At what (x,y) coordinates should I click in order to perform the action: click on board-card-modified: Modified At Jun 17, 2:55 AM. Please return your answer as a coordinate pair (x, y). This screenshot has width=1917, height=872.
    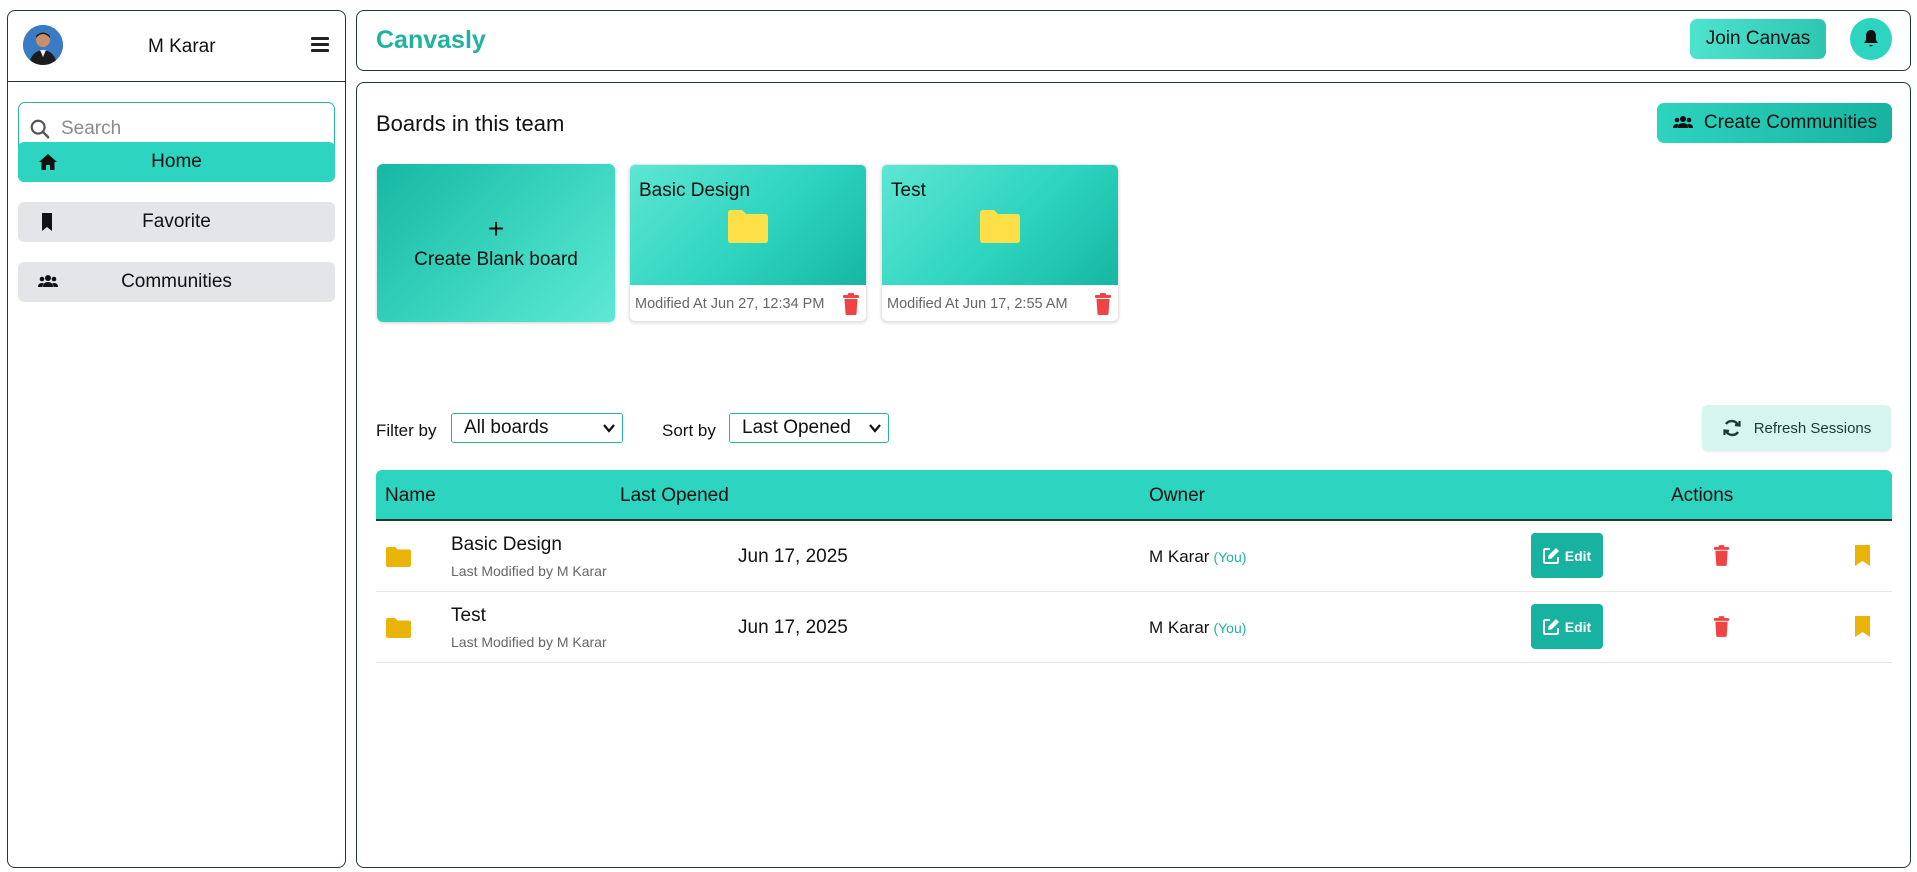
    Looking at the image, I should click on (977, 304).